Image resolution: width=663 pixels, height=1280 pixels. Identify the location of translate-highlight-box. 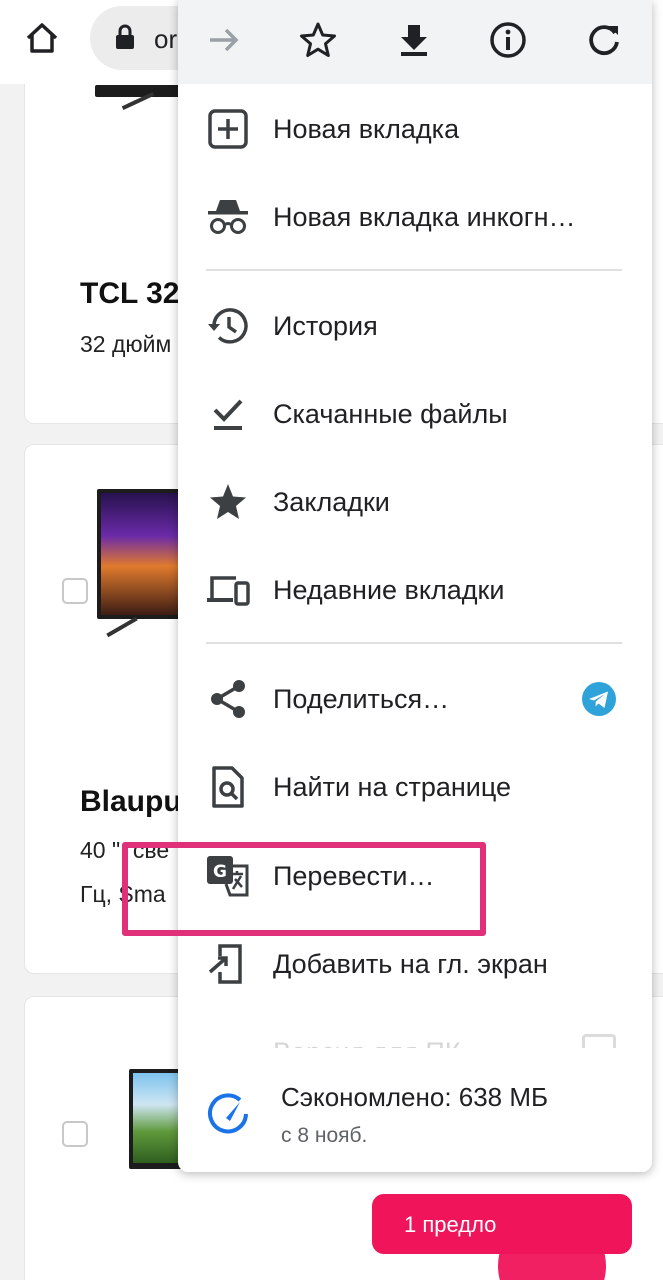
(304, 889).